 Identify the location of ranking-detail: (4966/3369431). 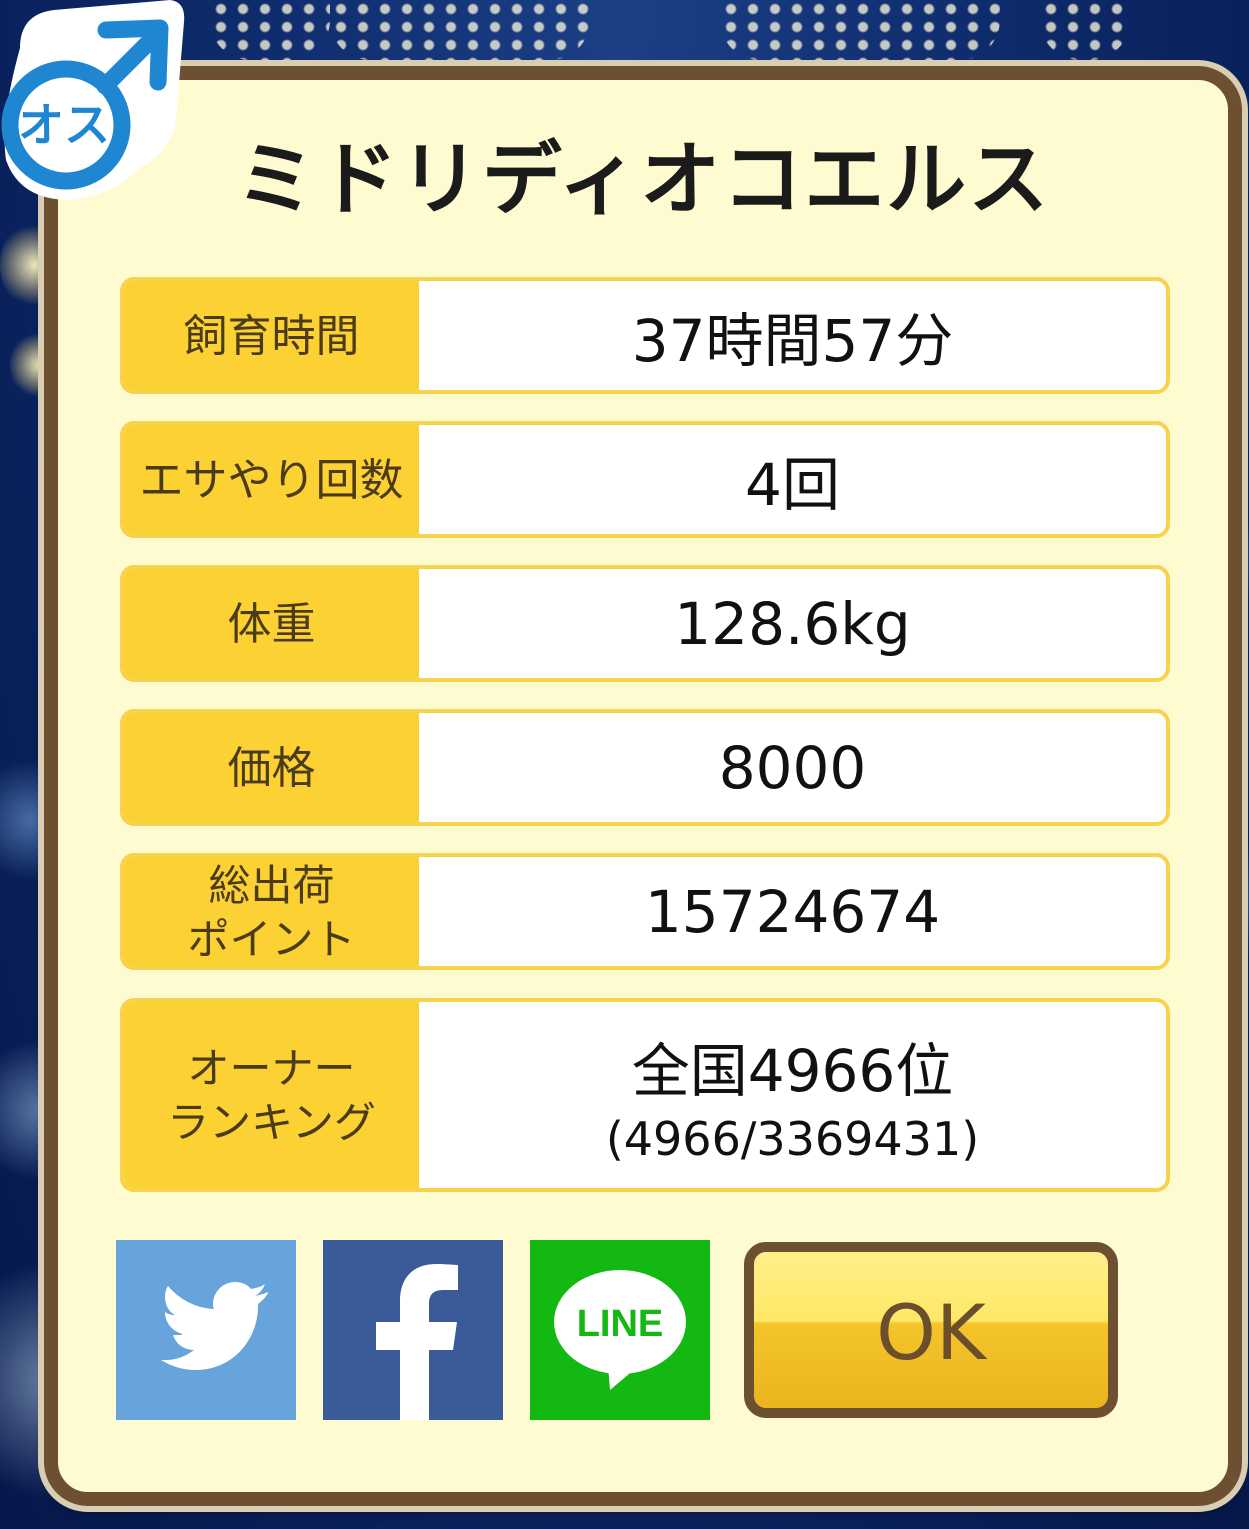
(792, 1139).